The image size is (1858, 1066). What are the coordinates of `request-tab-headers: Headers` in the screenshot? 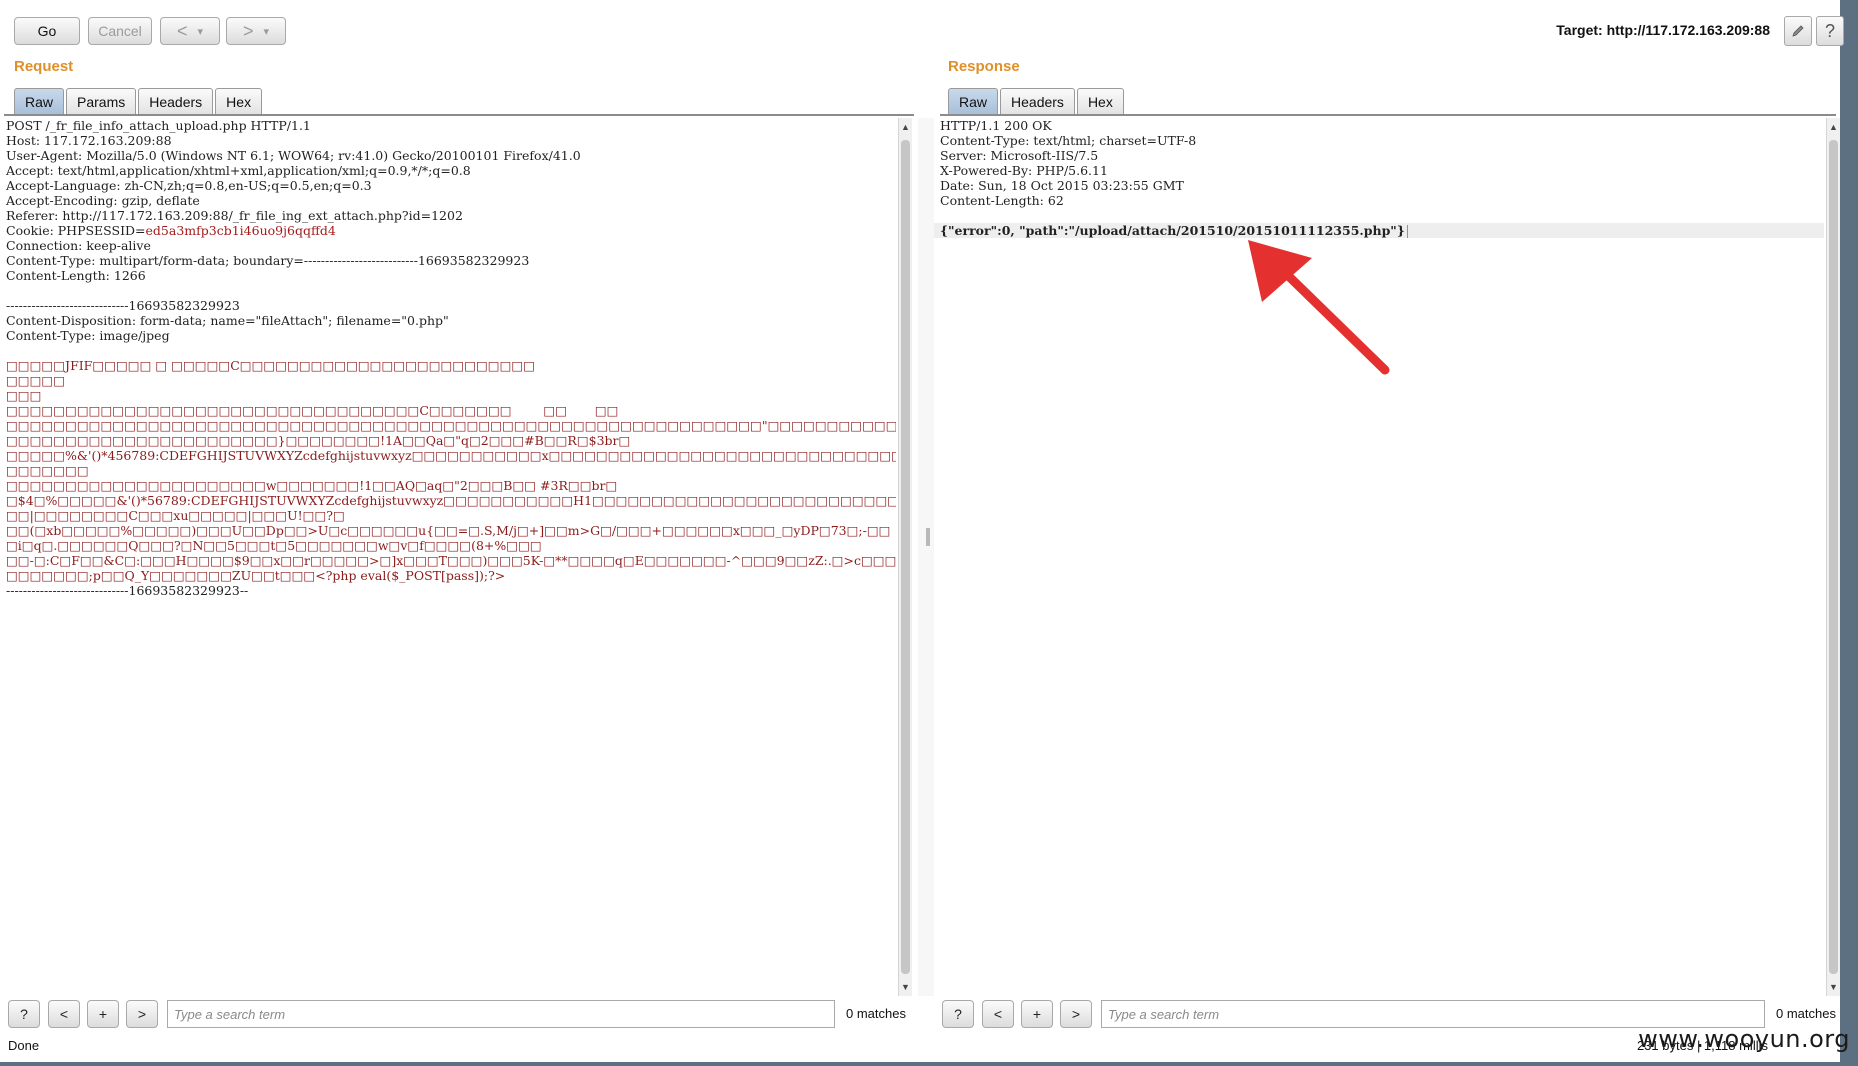 It's located at (176, 101).